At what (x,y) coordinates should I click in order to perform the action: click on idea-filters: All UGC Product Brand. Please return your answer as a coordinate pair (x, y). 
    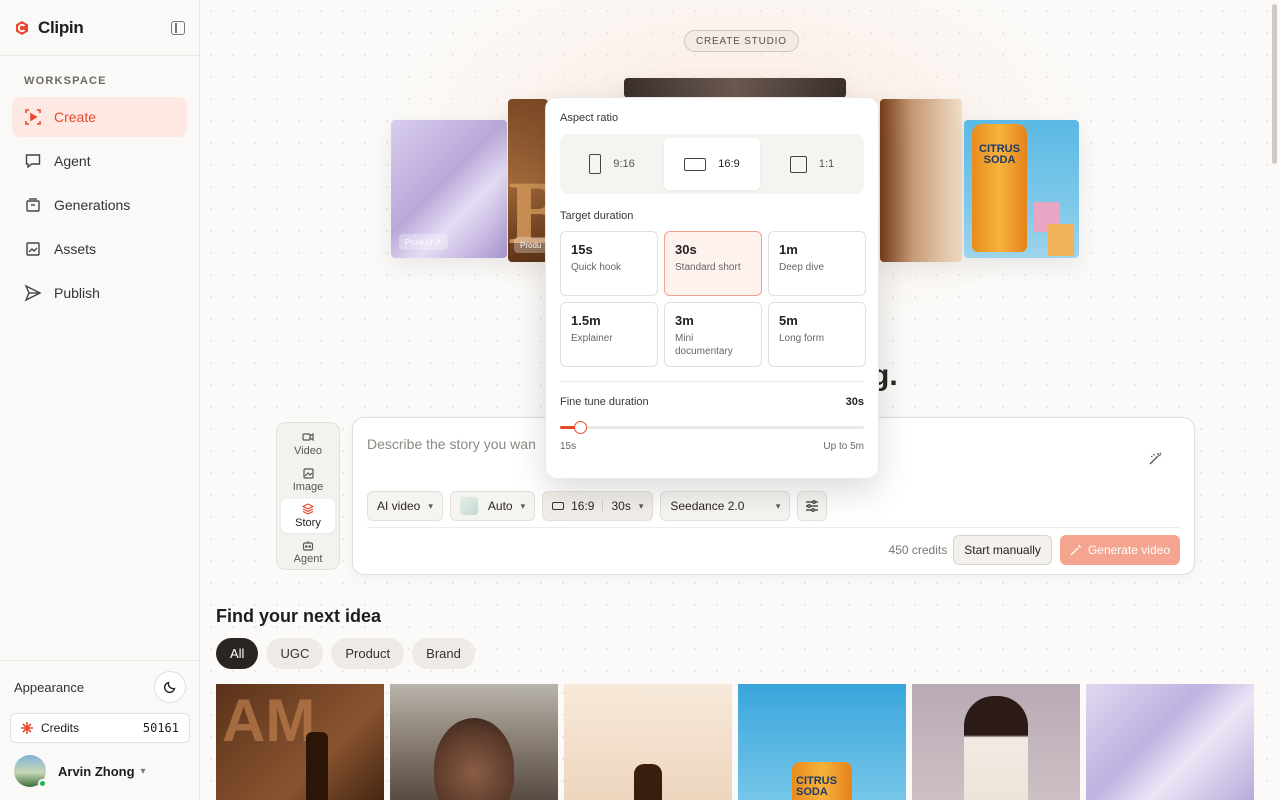
    Looking at the image, I should click on (345, 653).